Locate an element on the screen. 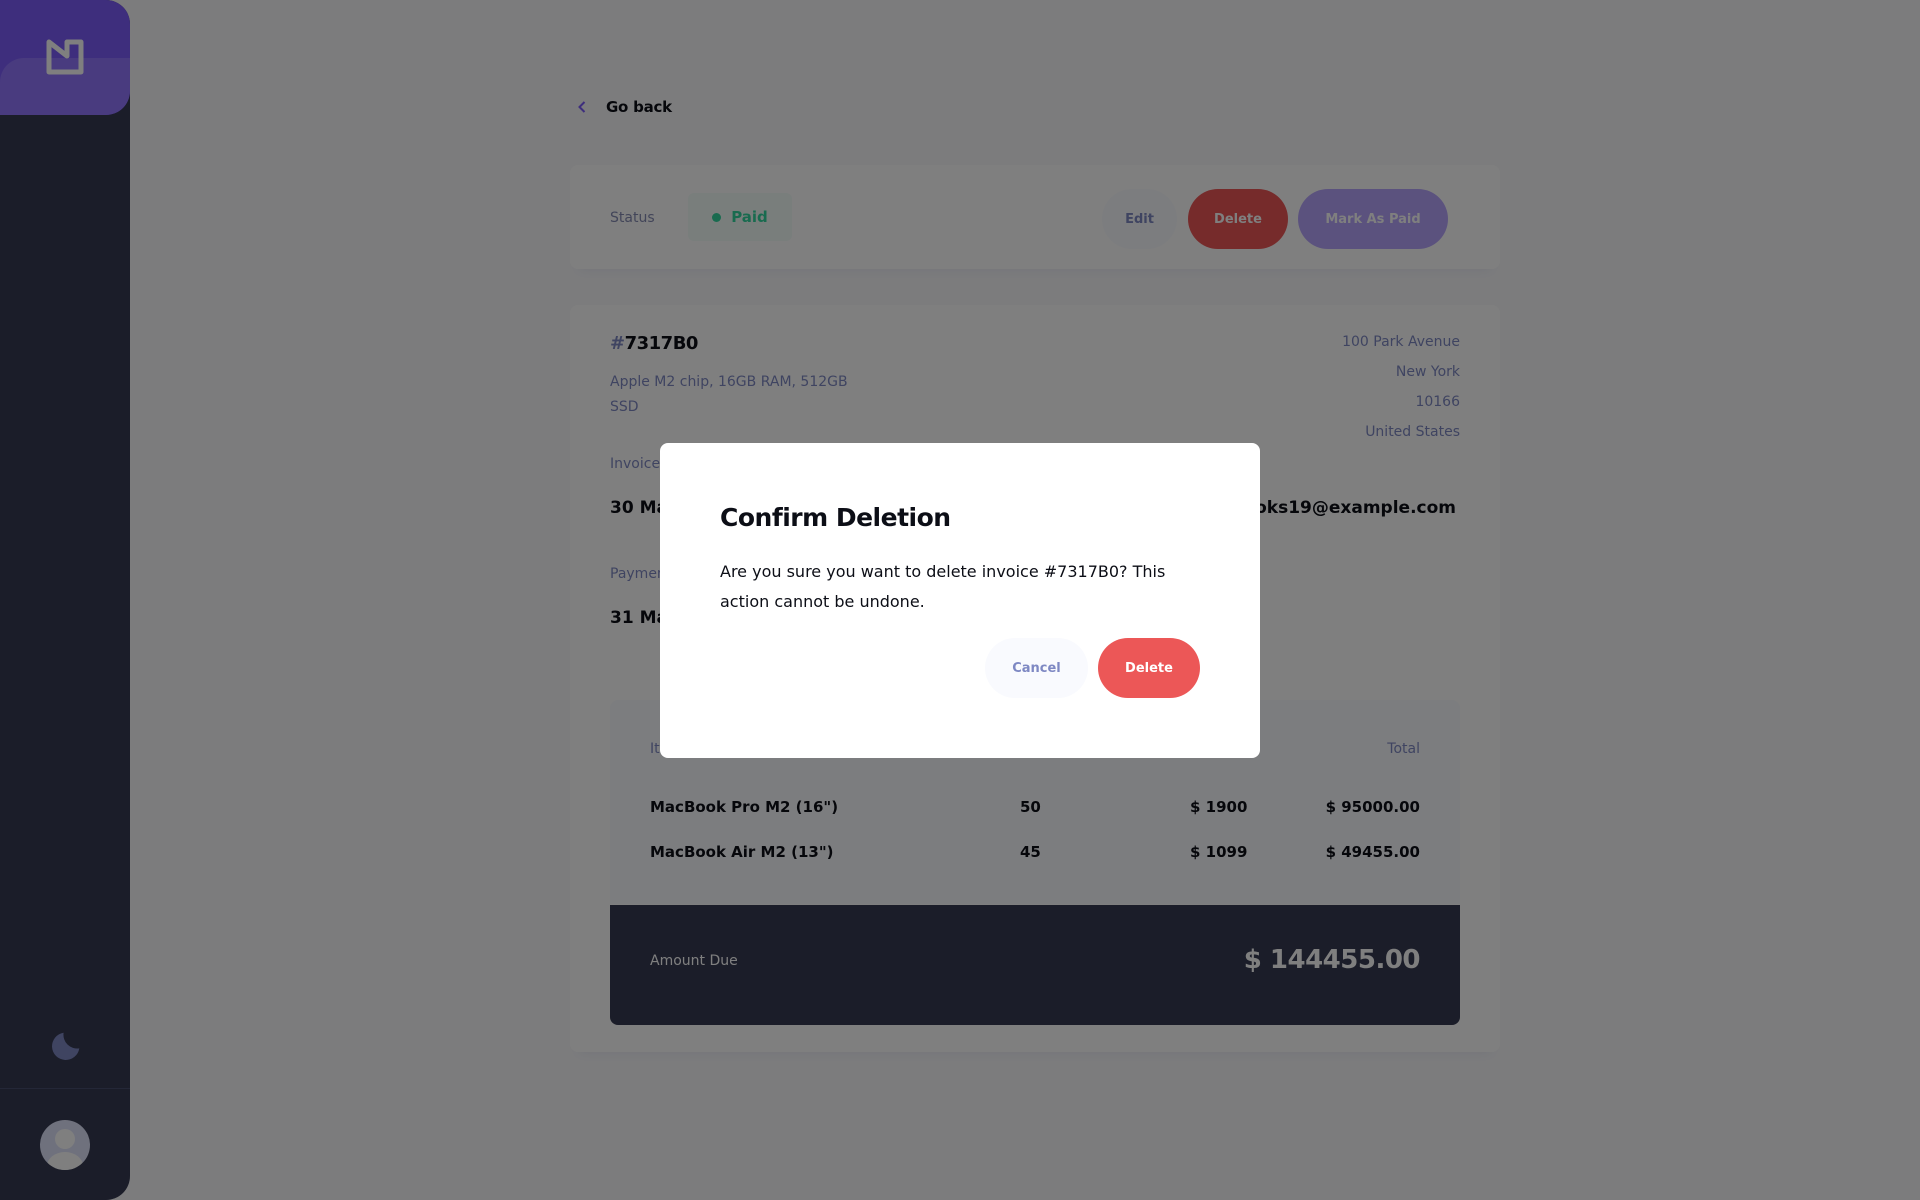 The image size is (1920, 1200). confirm-delete-button: Delete is located at coordinates (1149, 668).